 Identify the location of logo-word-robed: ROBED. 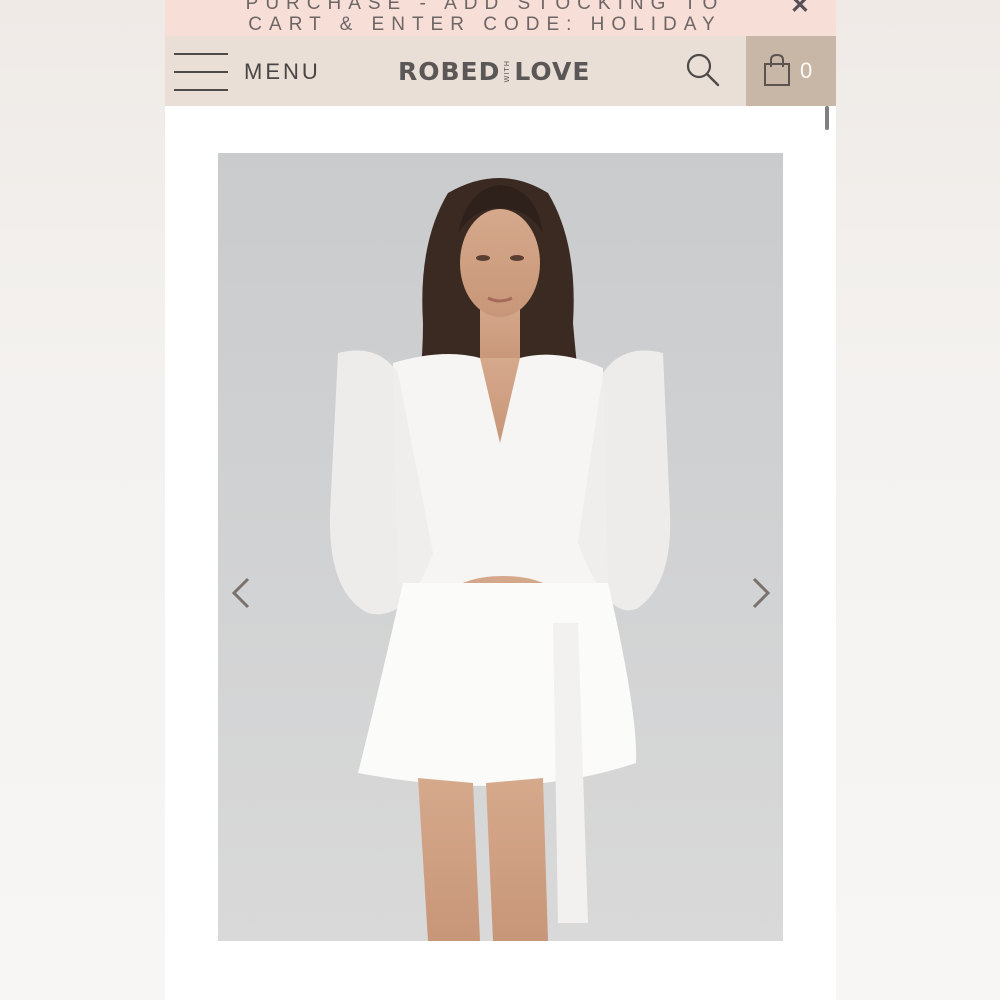
(449, 71).